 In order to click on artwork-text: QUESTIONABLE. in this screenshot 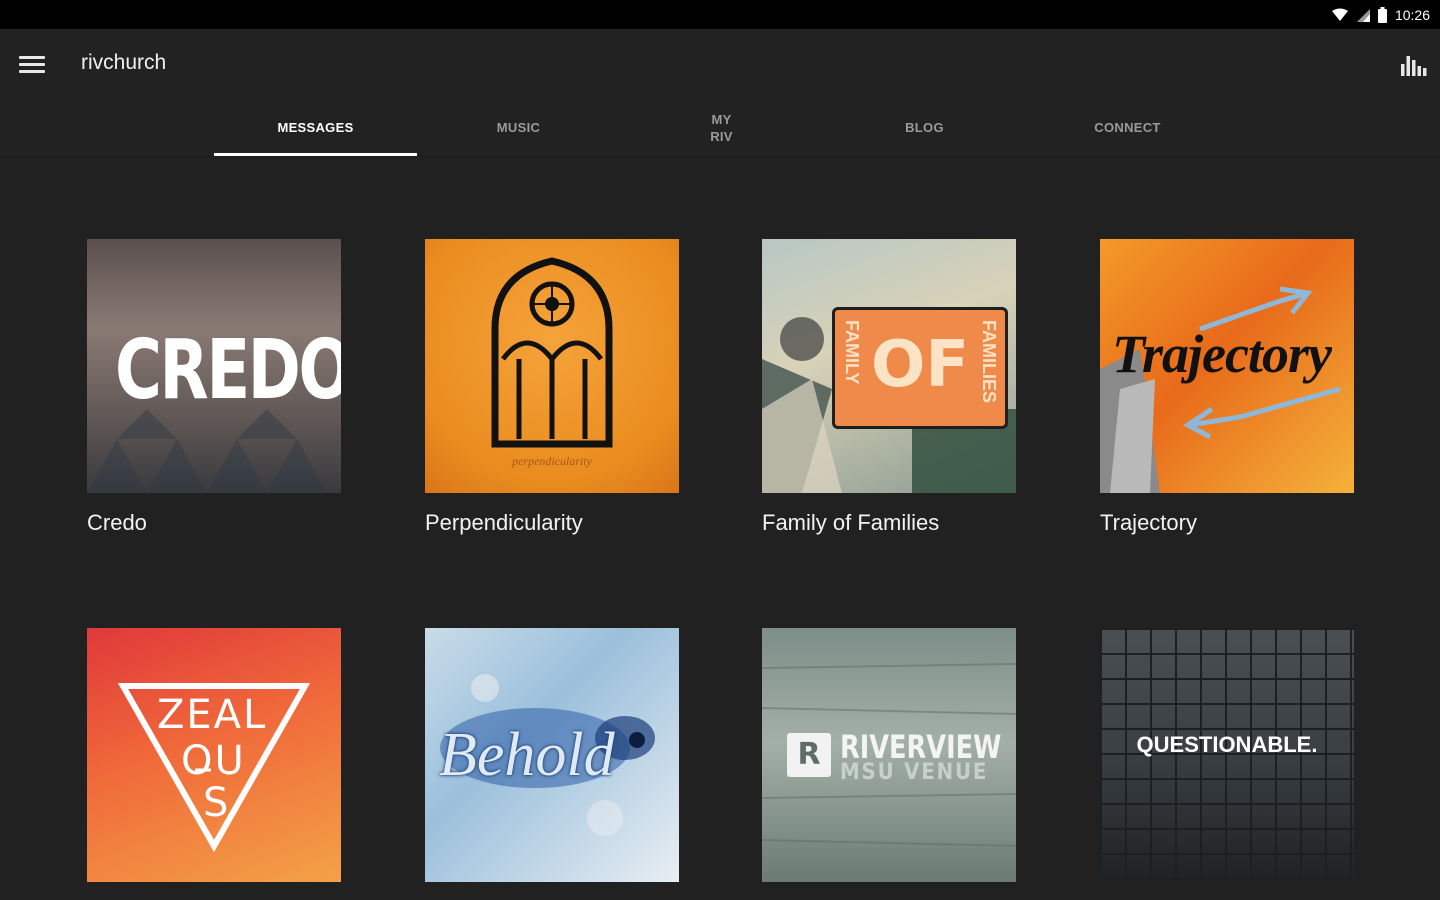, I will do `click(1227, 744)`.